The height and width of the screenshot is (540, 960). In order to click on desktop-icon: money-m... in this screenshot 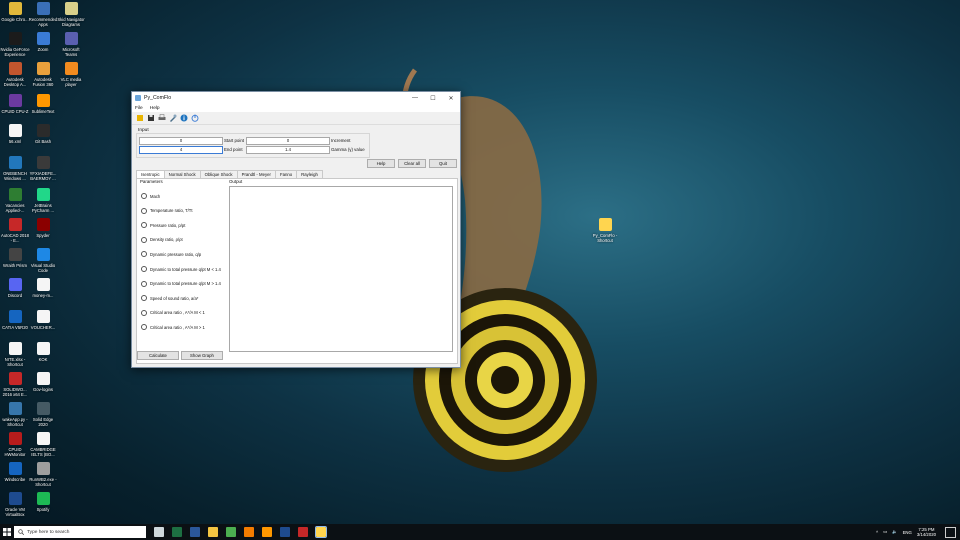, I will do `click(43, 288)`.